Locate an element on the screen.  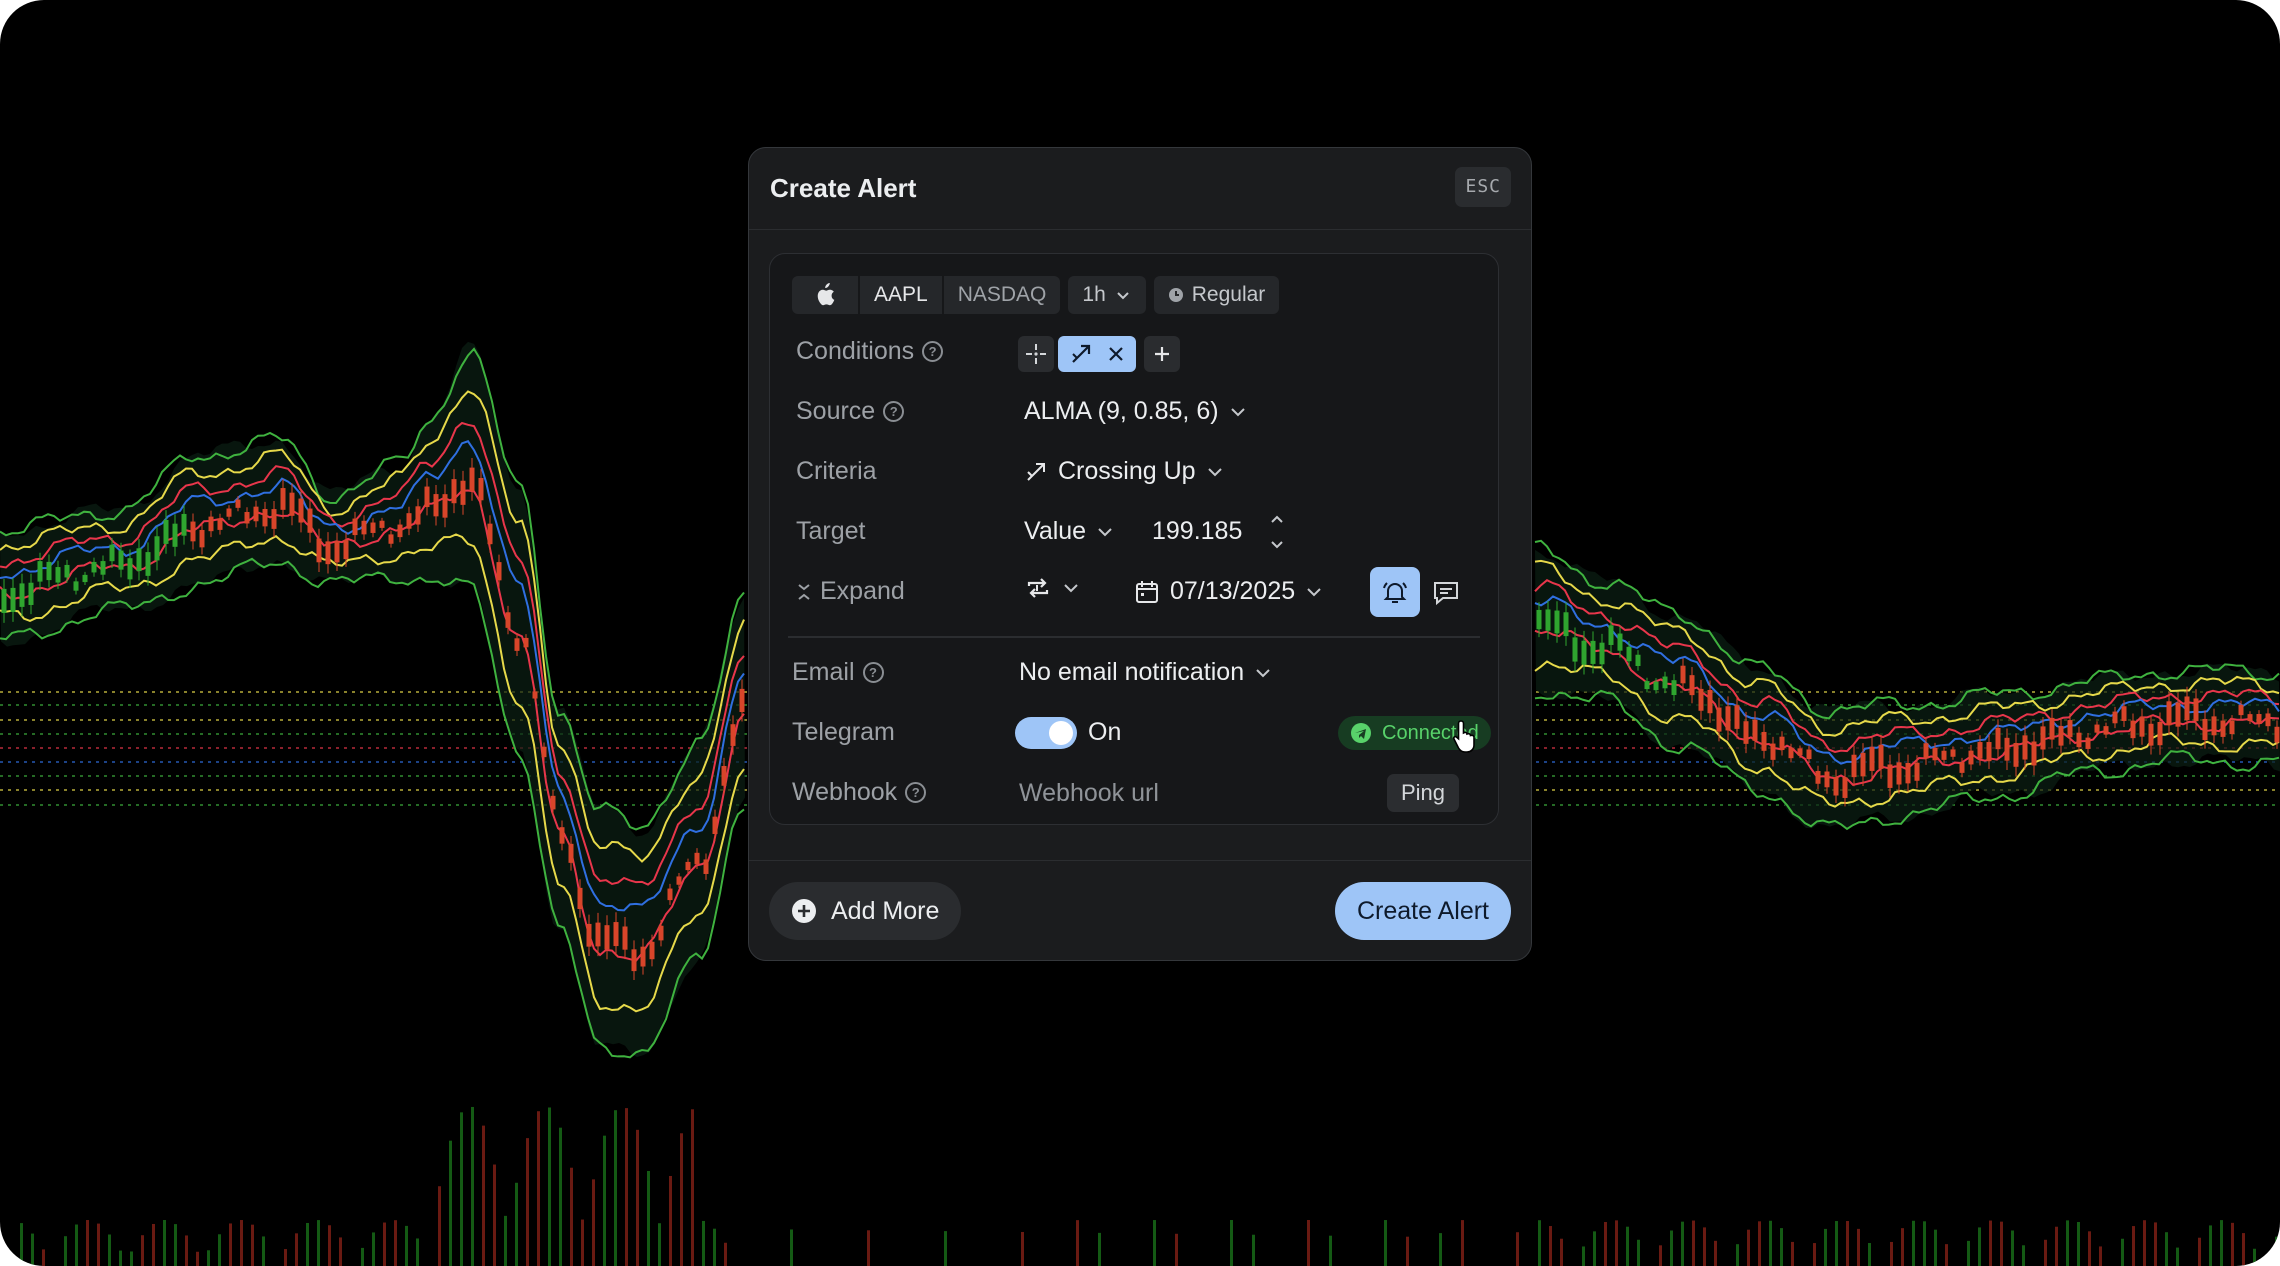
target-value-input: 199.185 is located at coordinates (1197, 531).